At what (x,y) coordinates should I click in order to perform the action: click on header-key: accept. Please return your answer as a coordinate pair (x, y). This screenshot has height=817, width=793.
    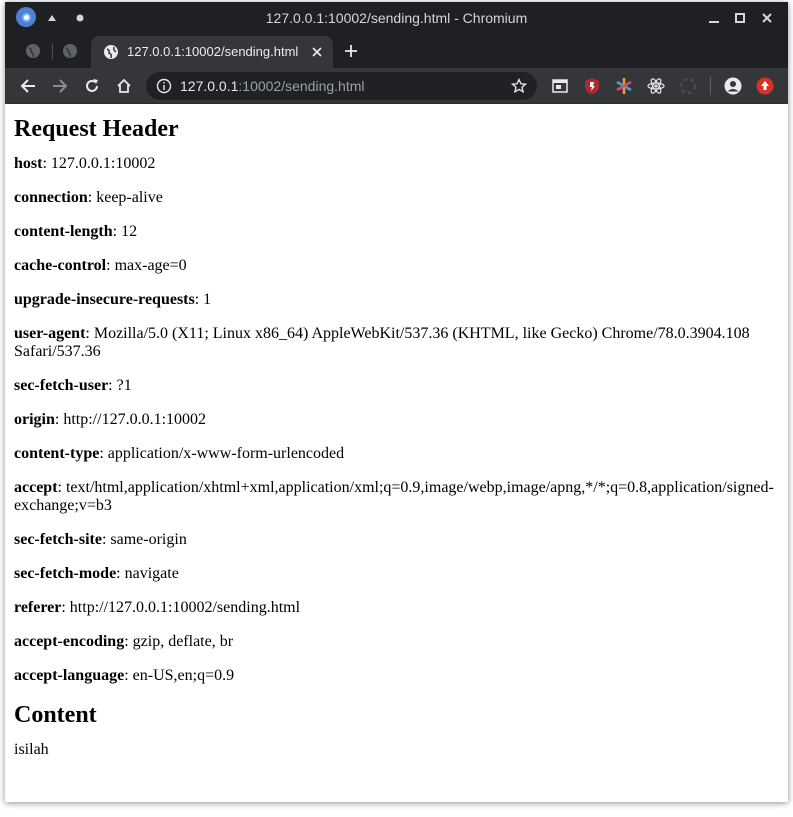
    Looking at the image, I should click on (36, 487).